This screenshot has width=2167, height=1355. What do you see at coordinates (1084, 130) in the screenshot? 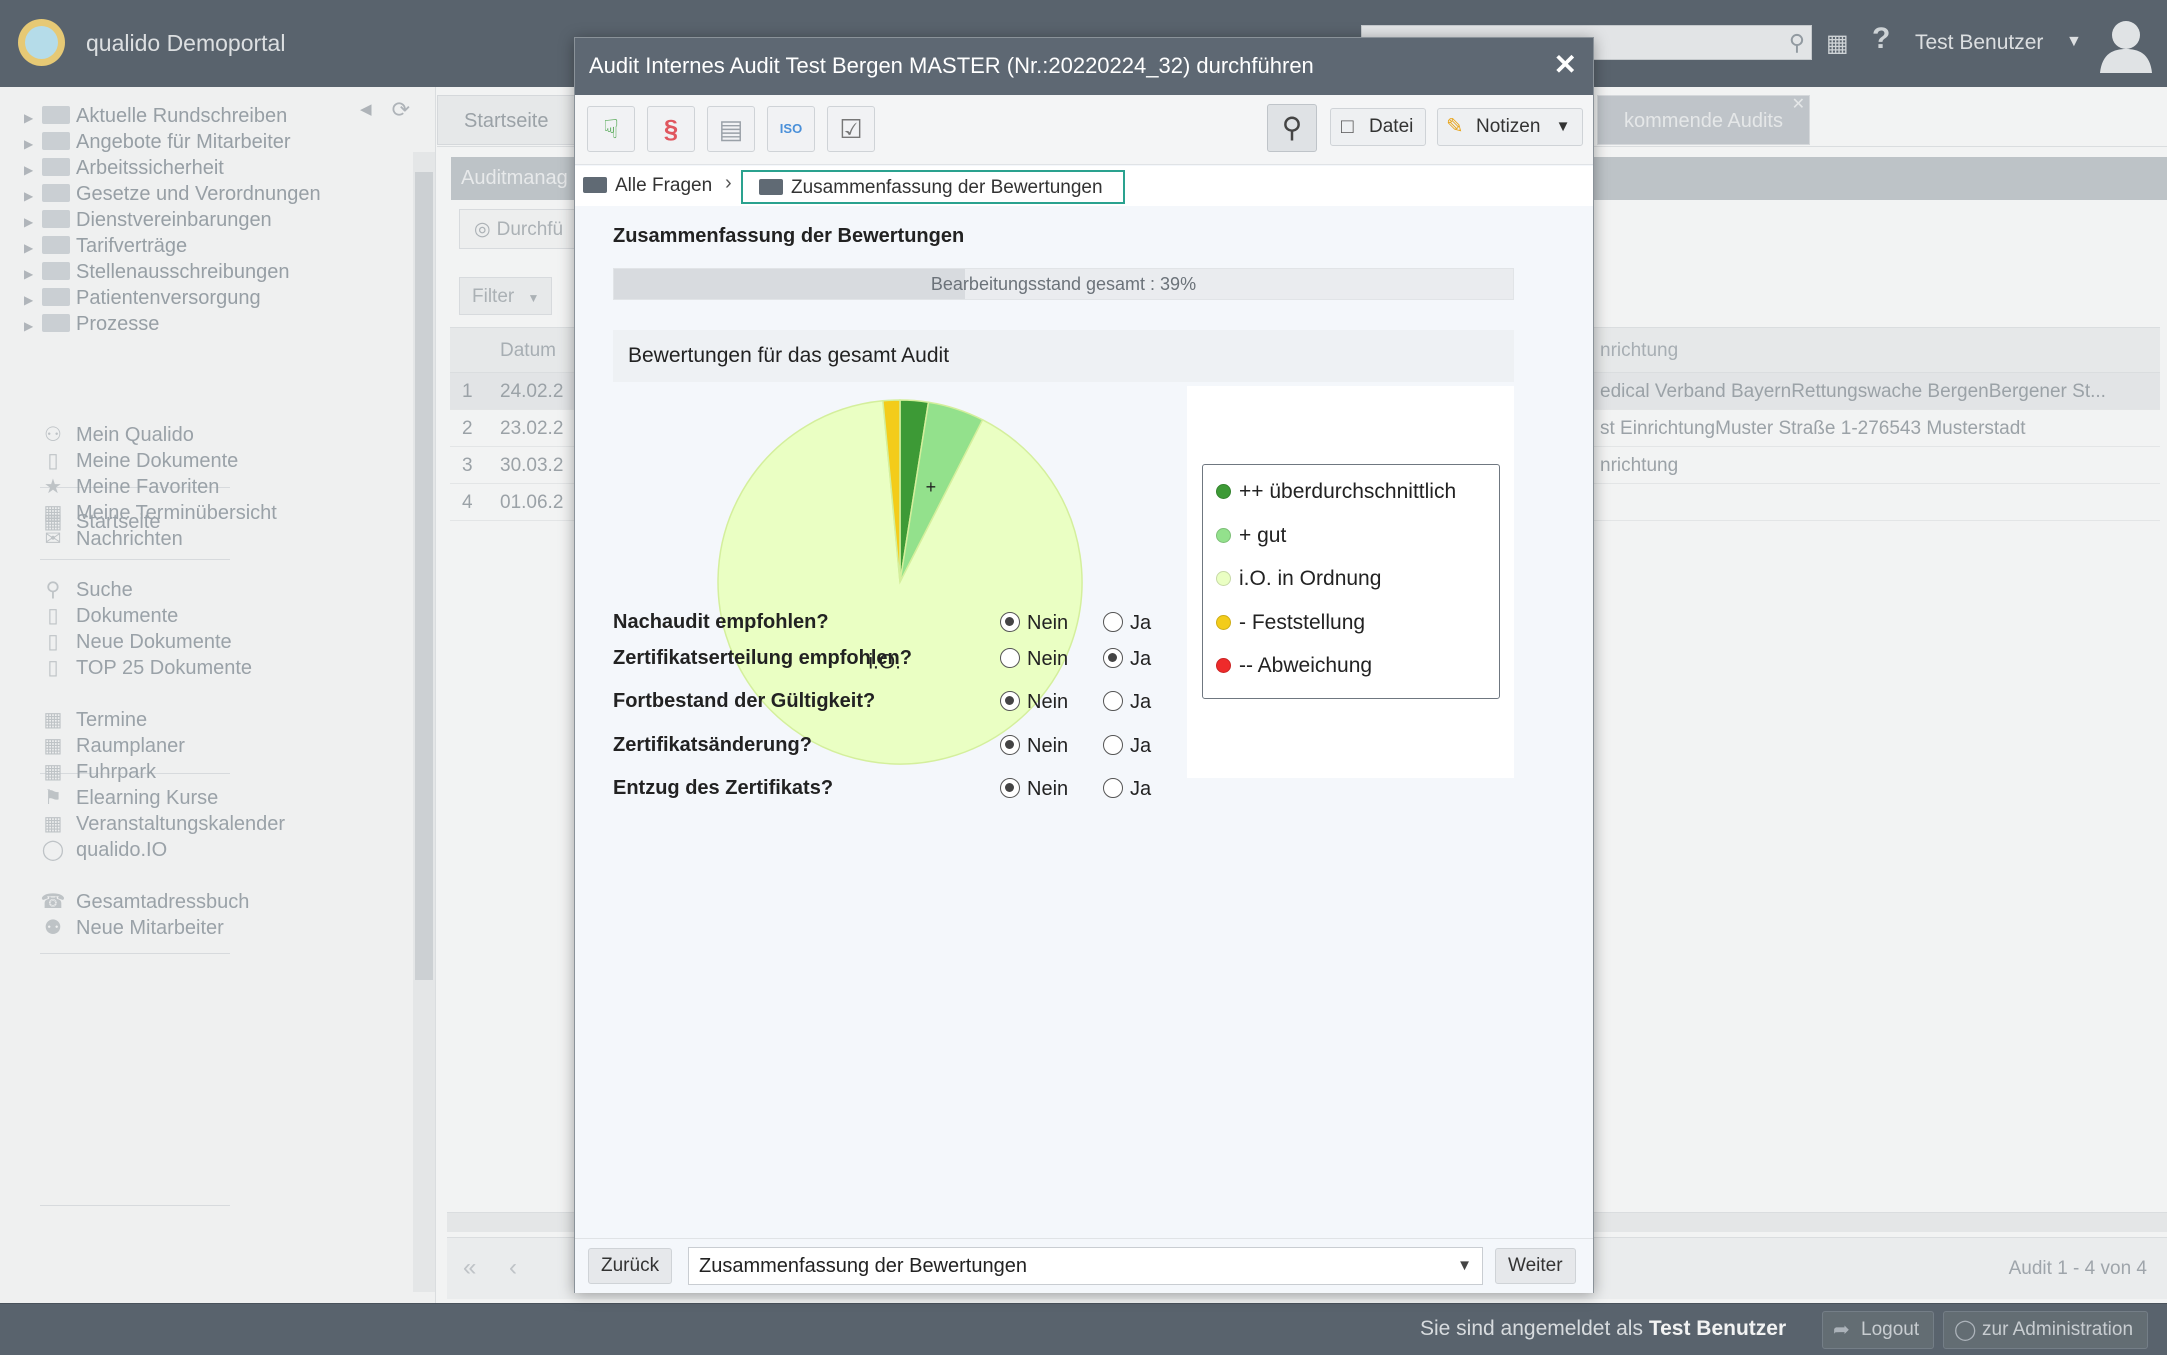
I see `dialog-toolbar: ☟ § ▤ ISO ☑ ⚲ □ Datei ✎ Notizen ▼` at bounding box center [1084, 130].